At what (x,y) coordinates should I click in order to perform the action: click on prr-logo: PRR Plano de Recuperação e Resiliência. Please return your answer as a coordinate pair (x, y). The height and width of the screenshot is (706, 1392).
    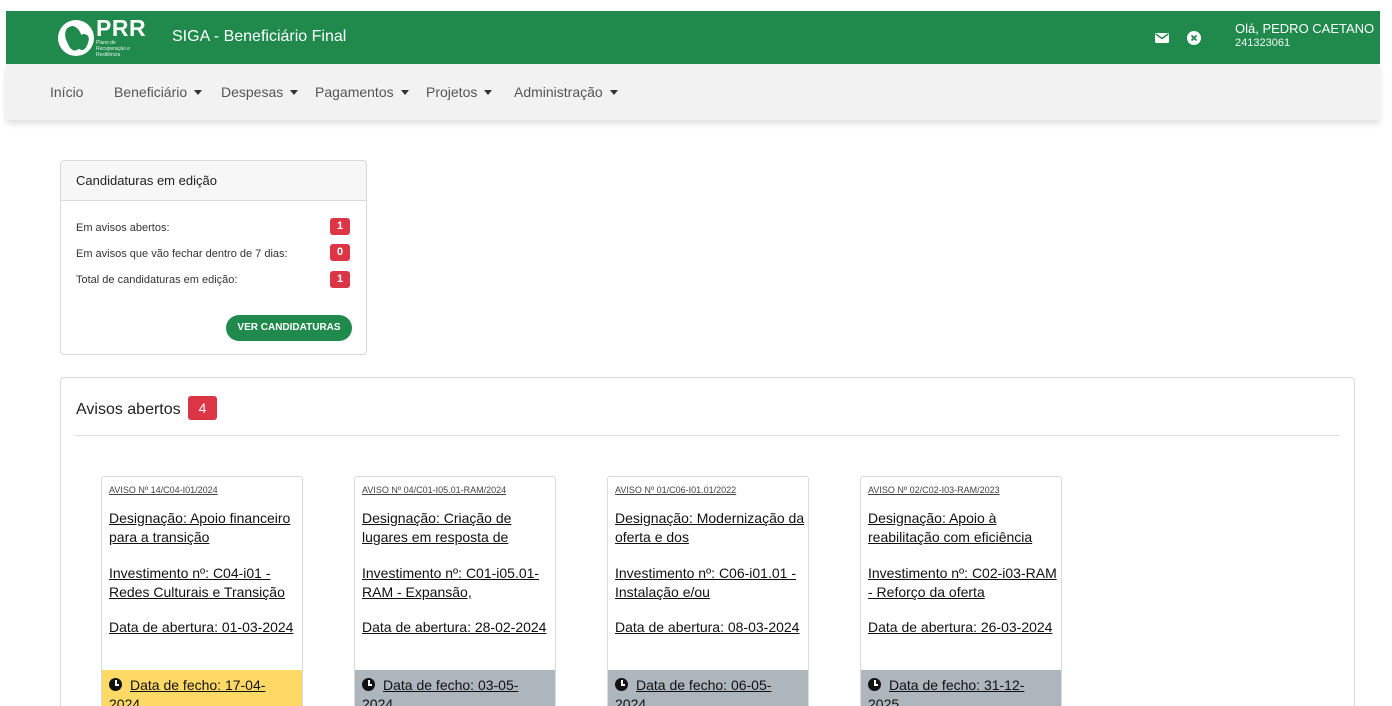
    Looking at the image, I should click on (102, 37).